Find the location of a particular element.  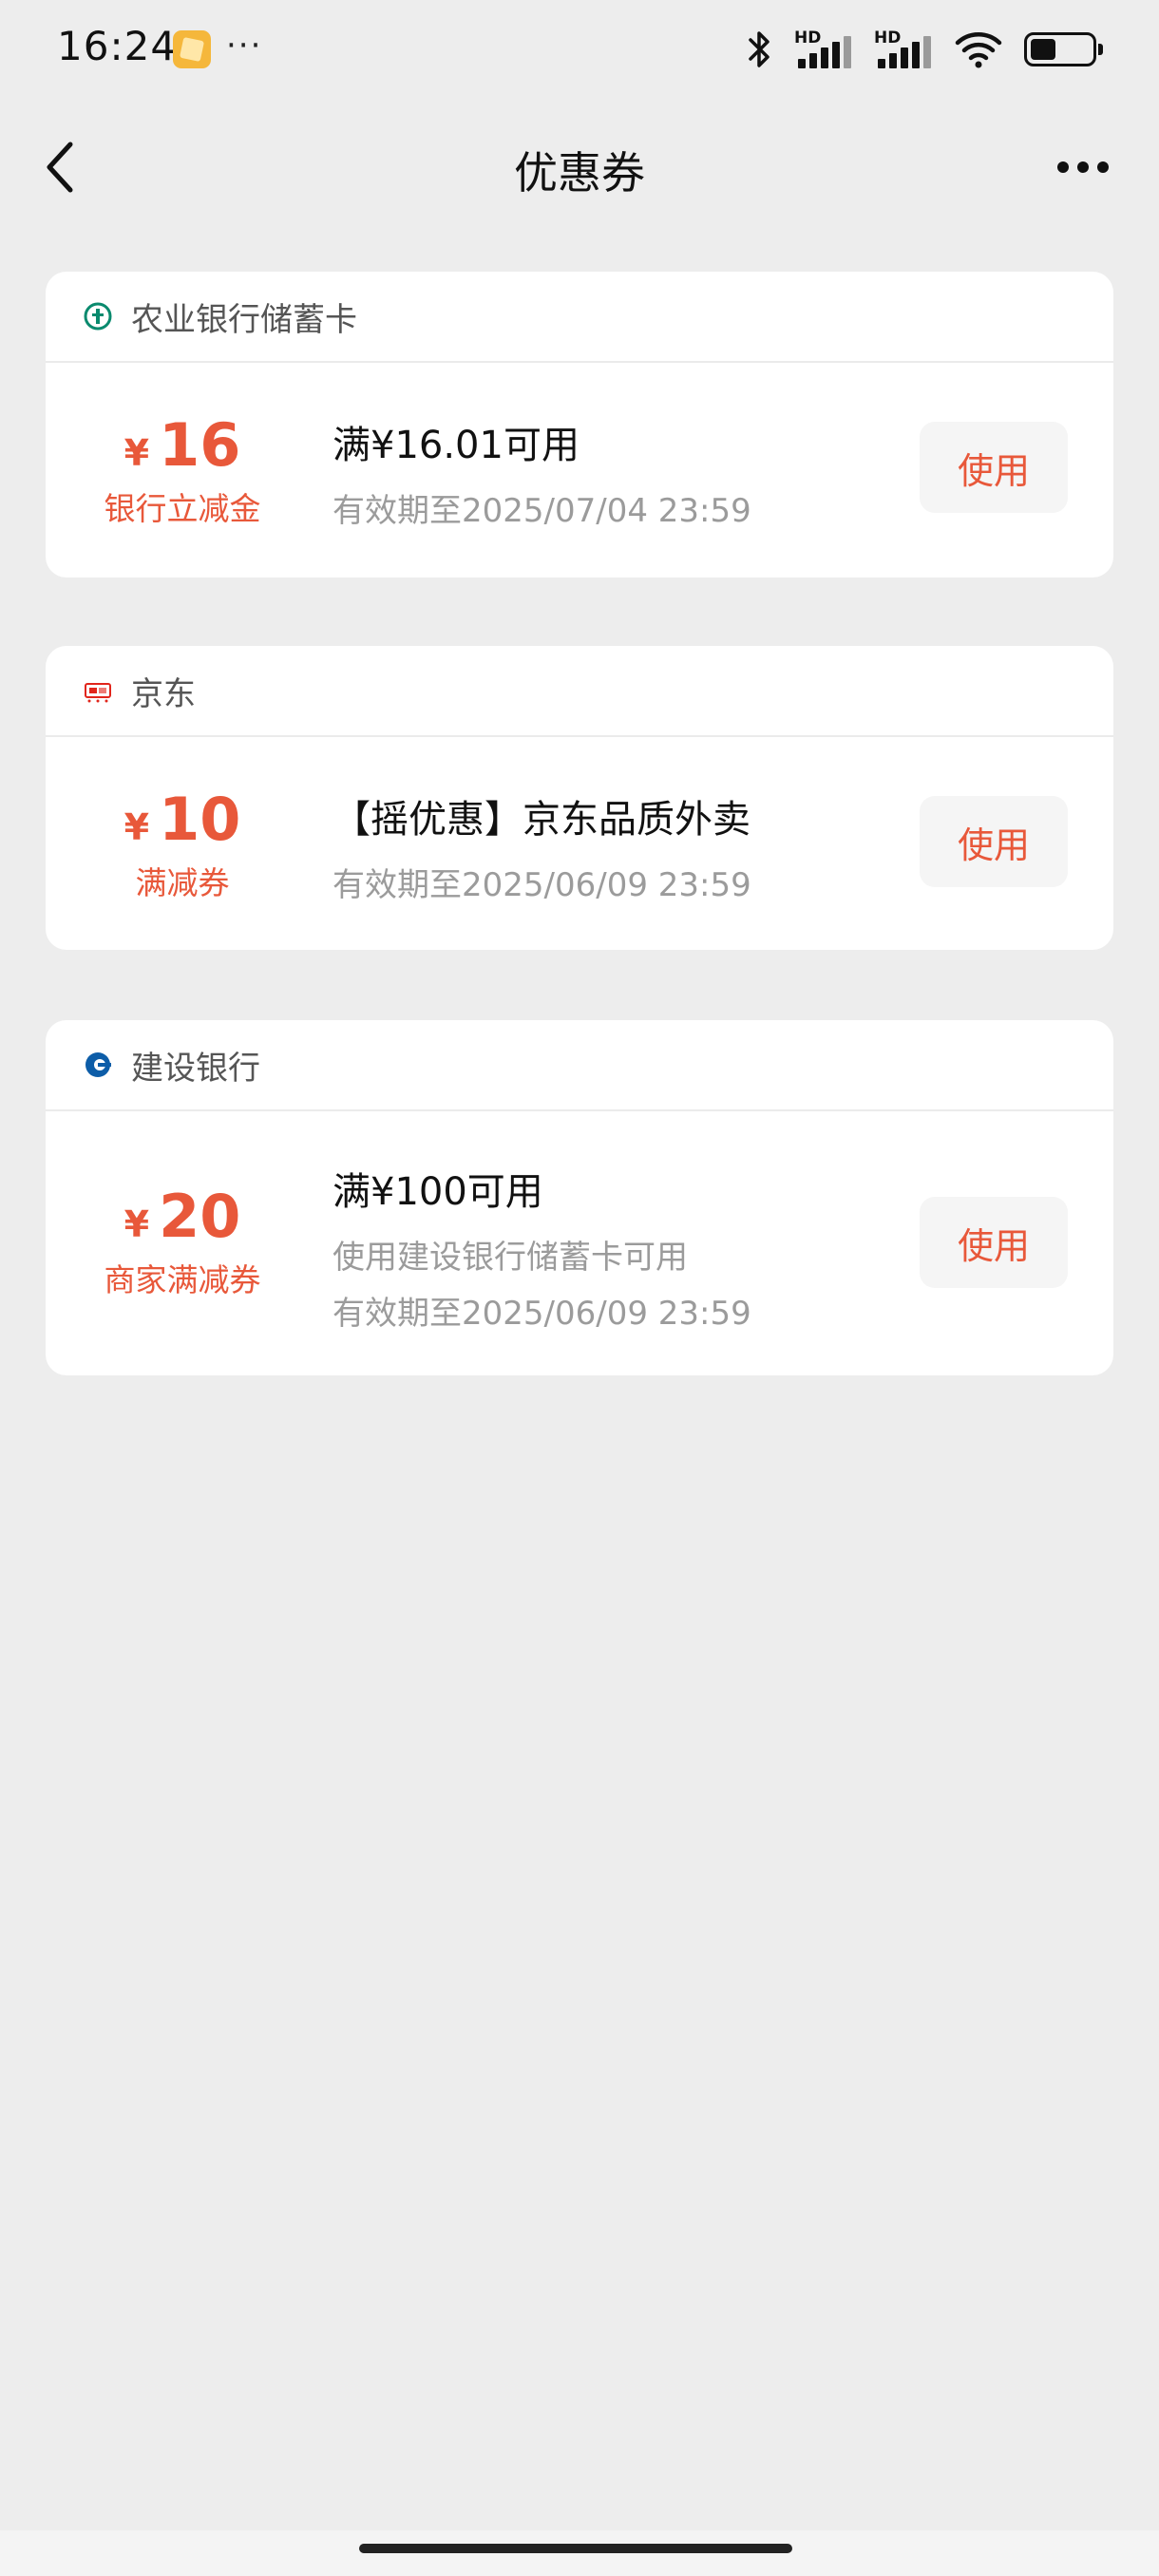

amount-block: ¥ 10 满减券 is located at coordinates (182, 844).